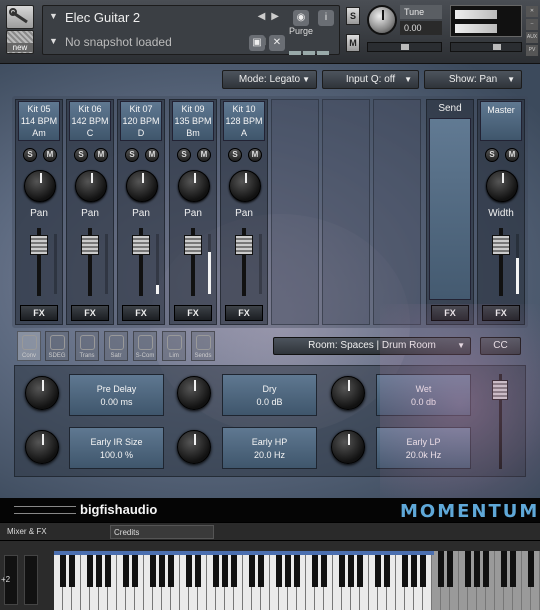 The width and height of the screenshot is (540, 610). I want to click on wet-knob, so click(348, 393).